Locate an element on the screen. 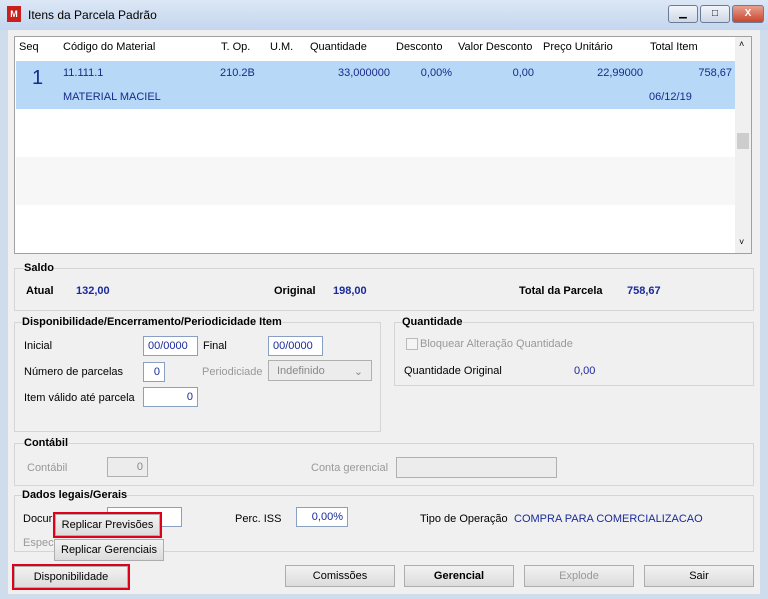  qtd-original-label: Quantidade Original is located at coordinates (453, 371).